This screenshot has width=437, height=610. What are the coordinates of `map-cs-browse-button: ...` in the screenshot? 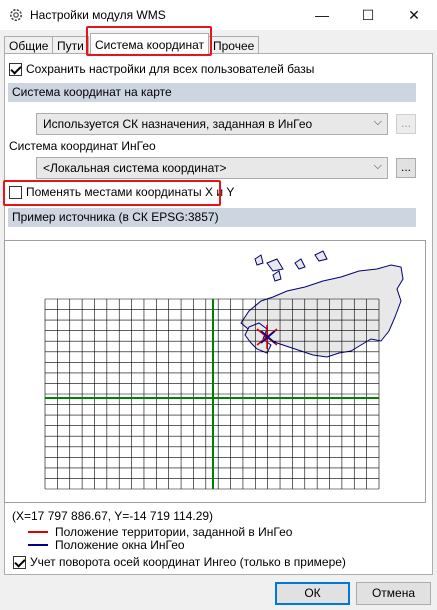 It's located at (406, 124).